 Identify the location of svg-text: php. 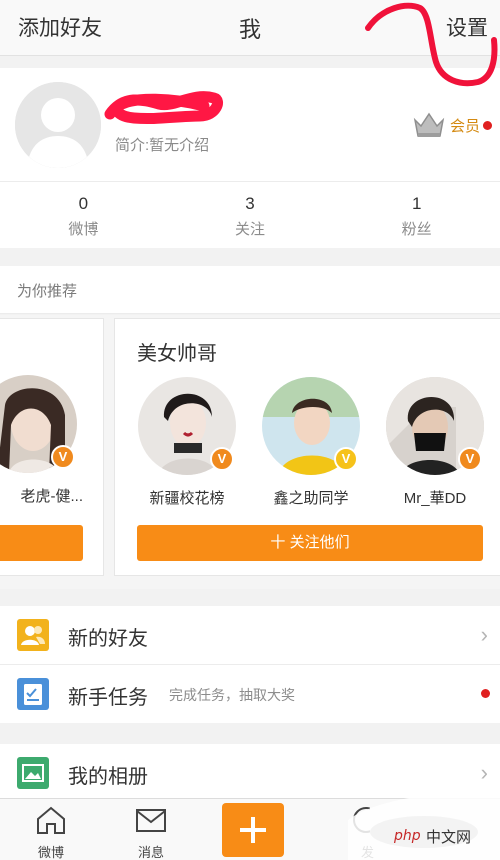
(407, 836).